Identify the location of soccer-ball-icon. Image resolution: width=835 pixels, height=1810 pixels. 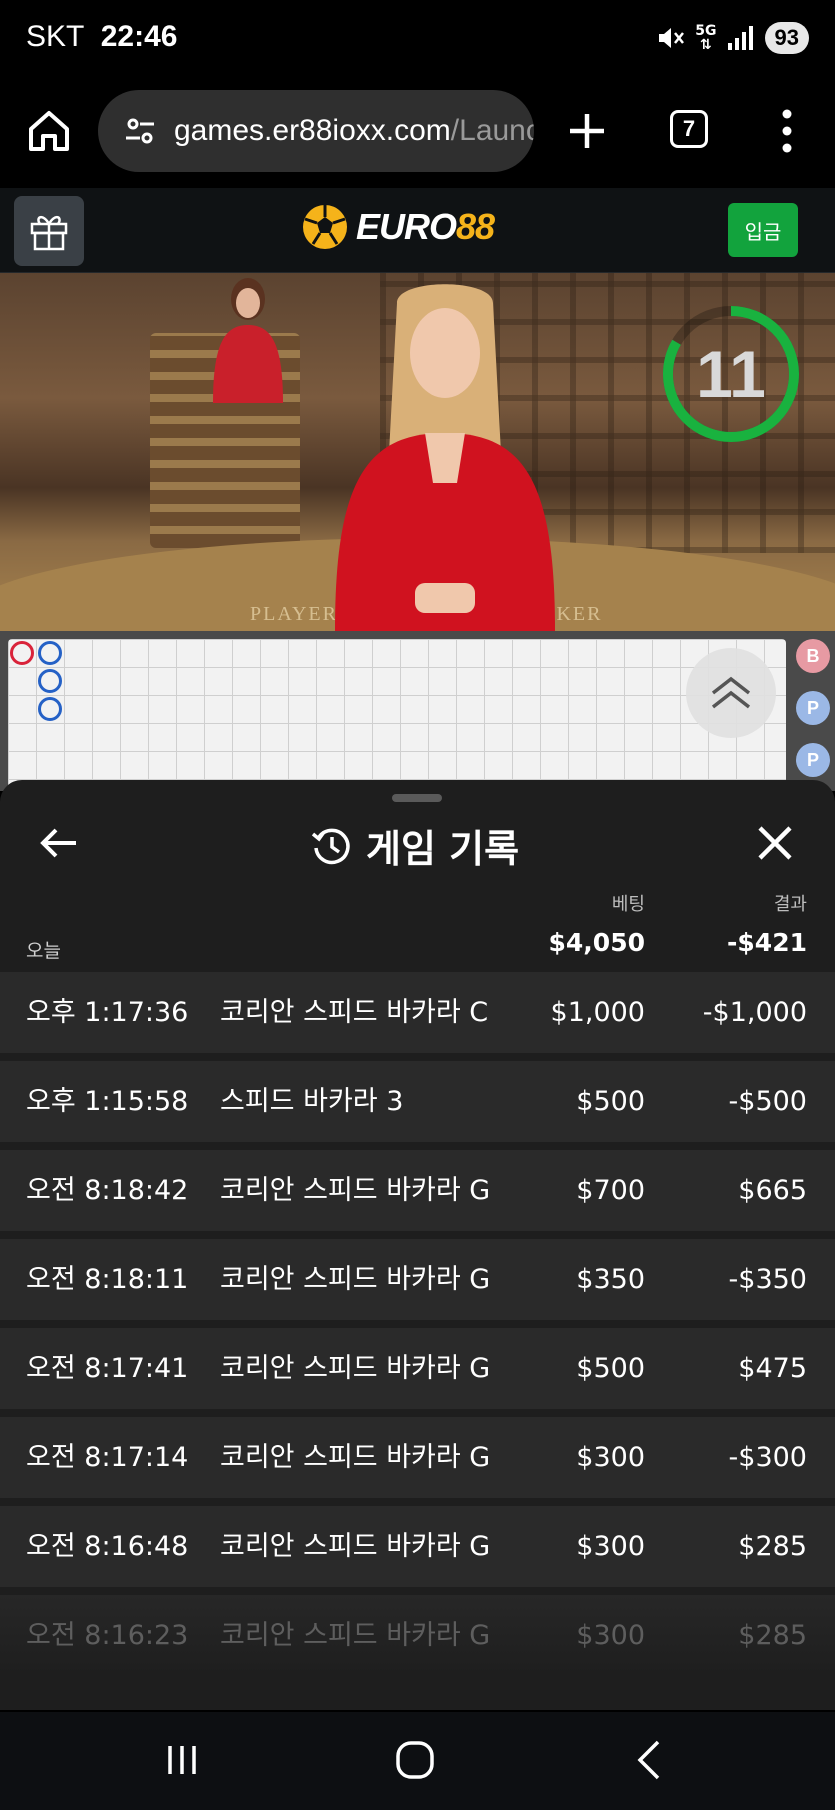
(325, 227).